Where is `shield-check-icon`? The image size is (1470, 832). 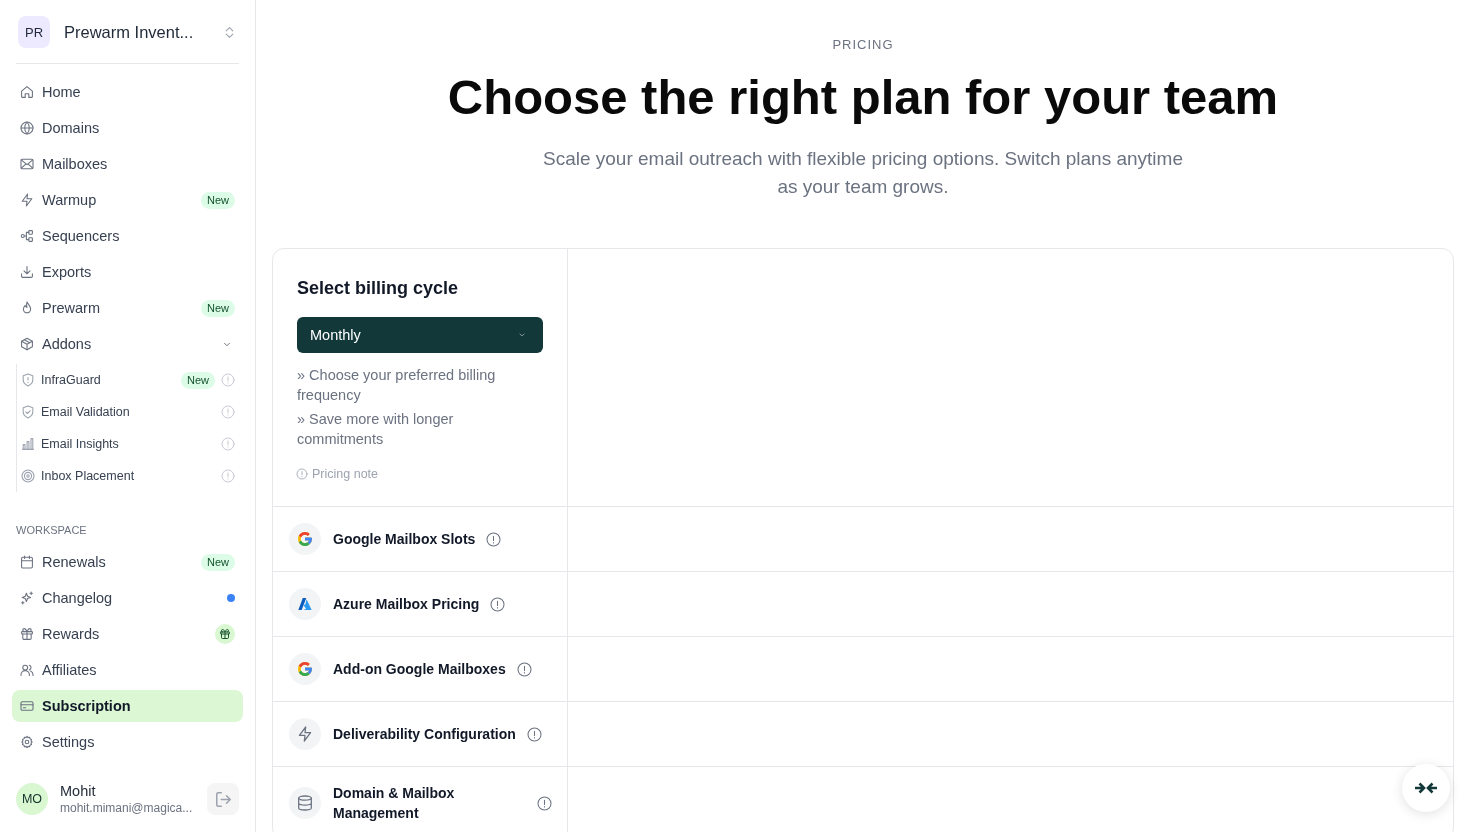
shield-check-icon is located at coordinates (28, 412).